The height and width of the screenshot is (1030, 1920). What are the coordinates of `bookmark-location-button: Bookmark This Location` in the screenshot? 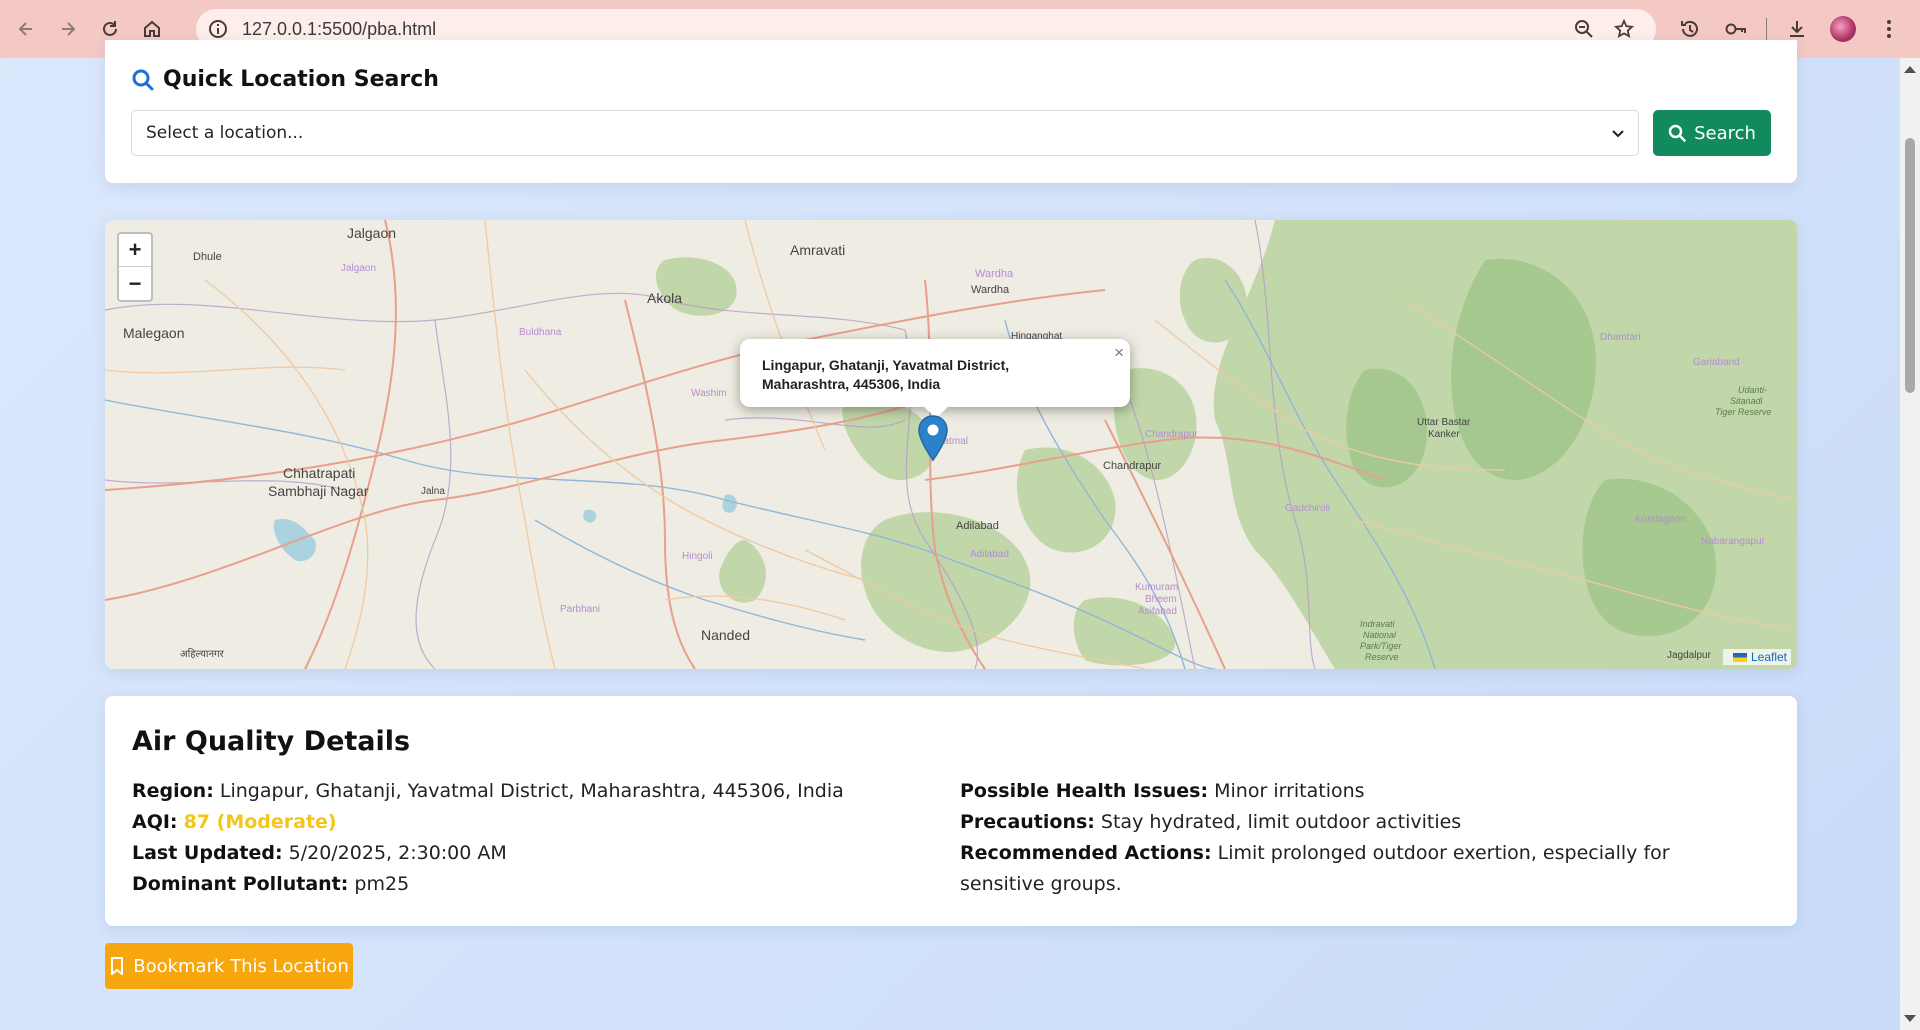 It's located at (229, 966).